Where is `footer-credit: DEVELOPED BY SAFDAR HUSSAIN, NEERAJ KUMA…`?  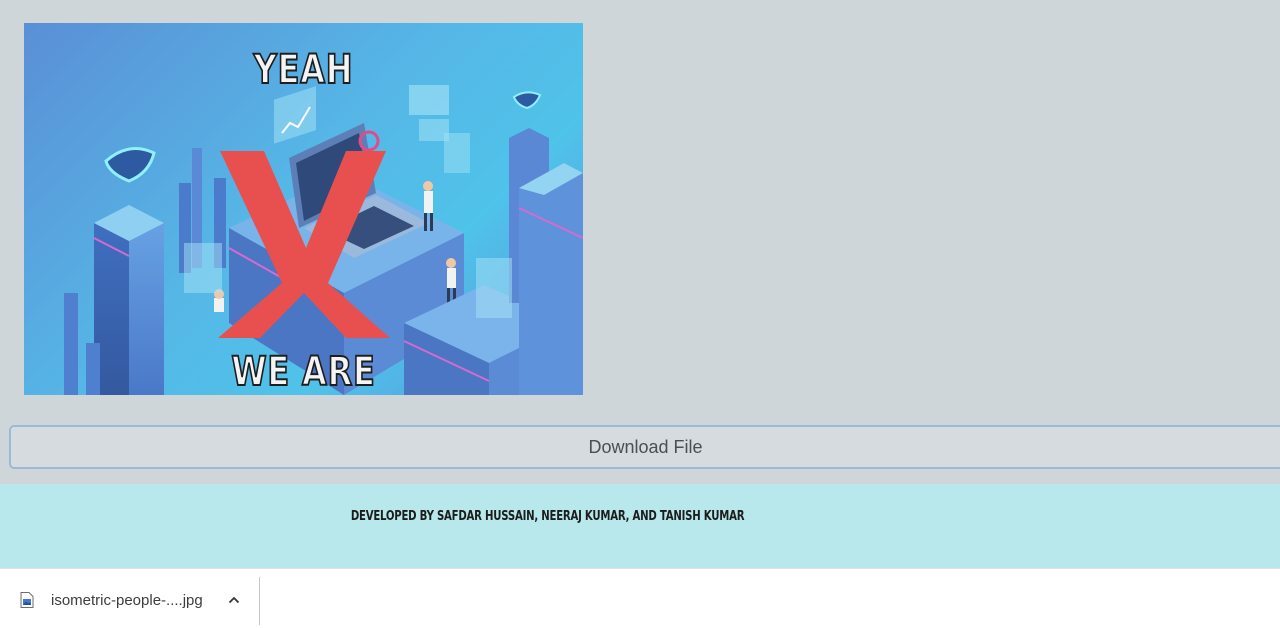 footer-credit: DEVELOPED BY SAFDAR HUSSAIN, NEERAJ KUMA… is located at coordinates (547, 516).